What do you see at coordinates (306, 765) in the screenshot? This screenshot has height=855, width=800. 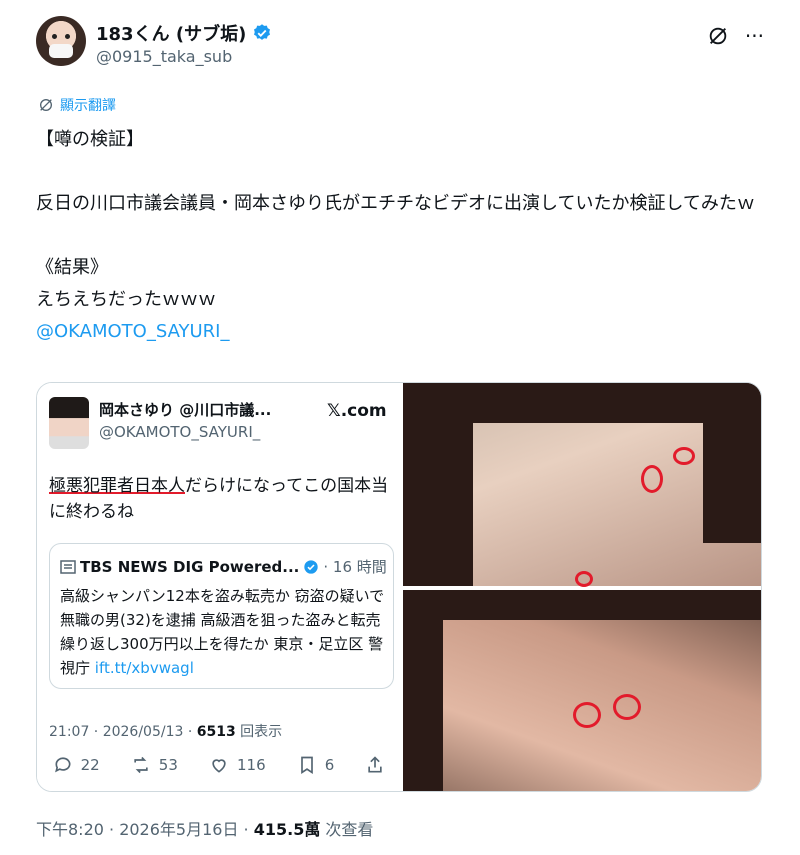 I see `bookmark-icon` at bounding box center [306, 765].